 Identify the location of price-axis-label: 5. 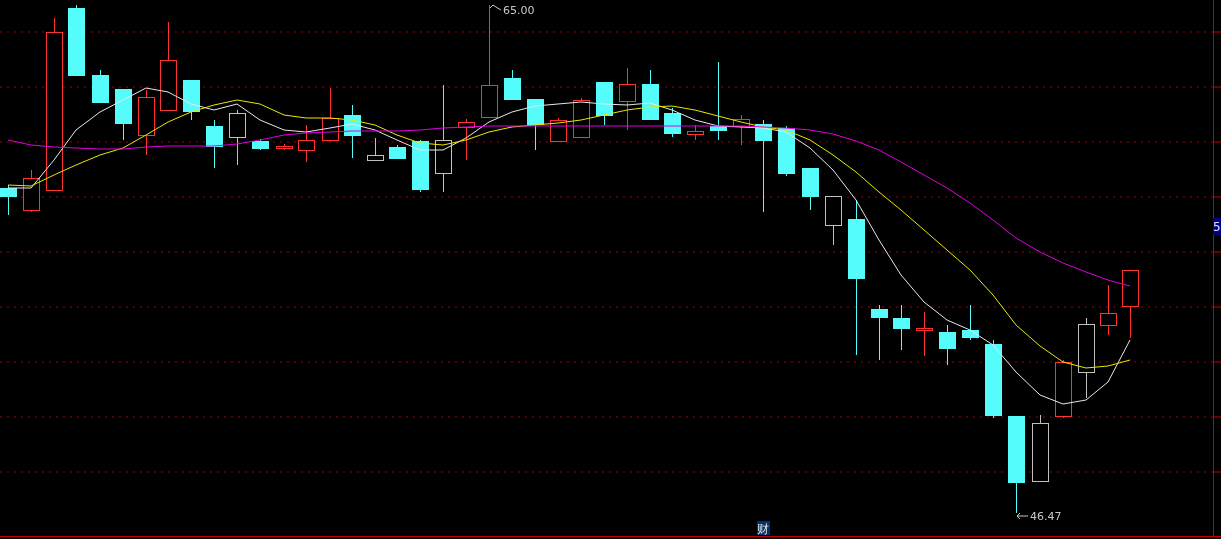
(1217, 226).